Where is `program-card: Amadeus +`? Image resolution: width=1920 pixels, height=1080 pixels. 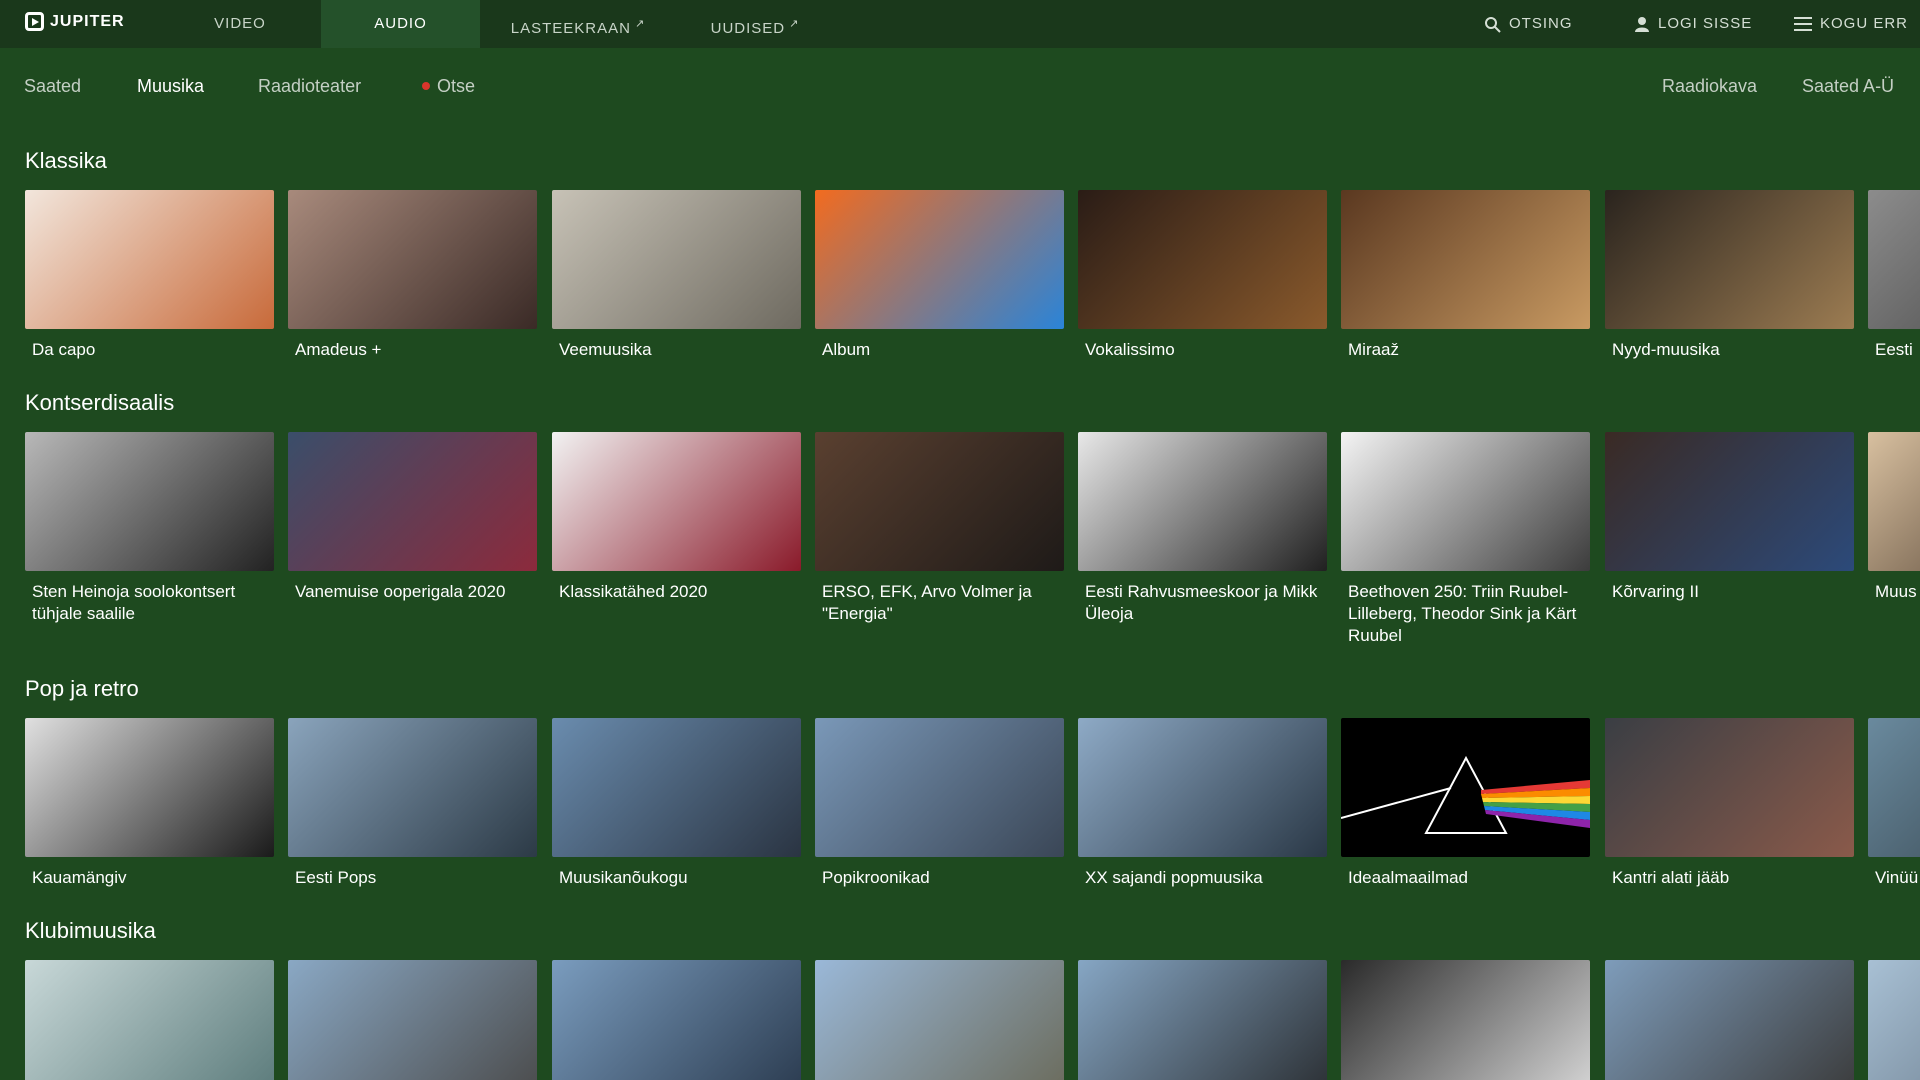
program-card: Amadeus + is located at coordinates (412, 275).